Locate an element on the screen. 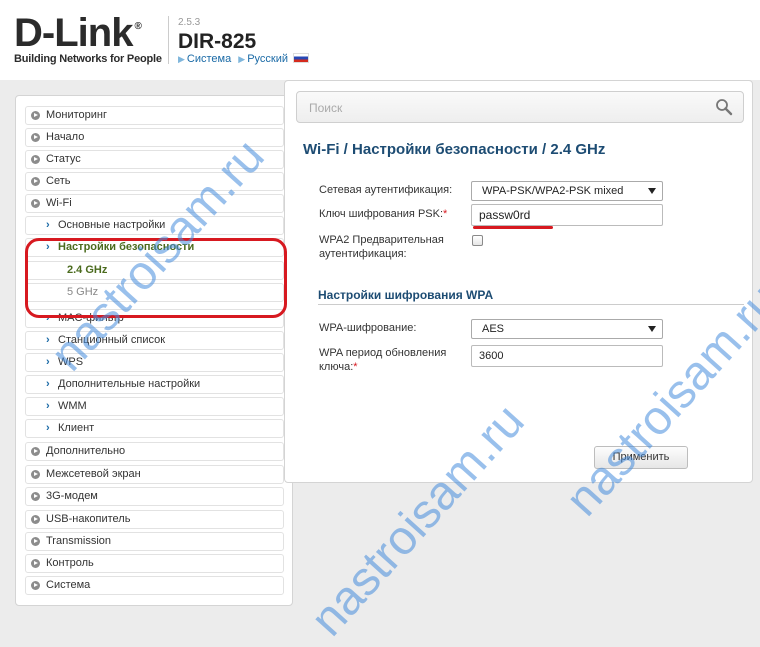 Image resolution: width=760 pixels, height=647 pixels. sidebar-item-usb-storage: USB-накопитель is located at coordinates (154, 519).